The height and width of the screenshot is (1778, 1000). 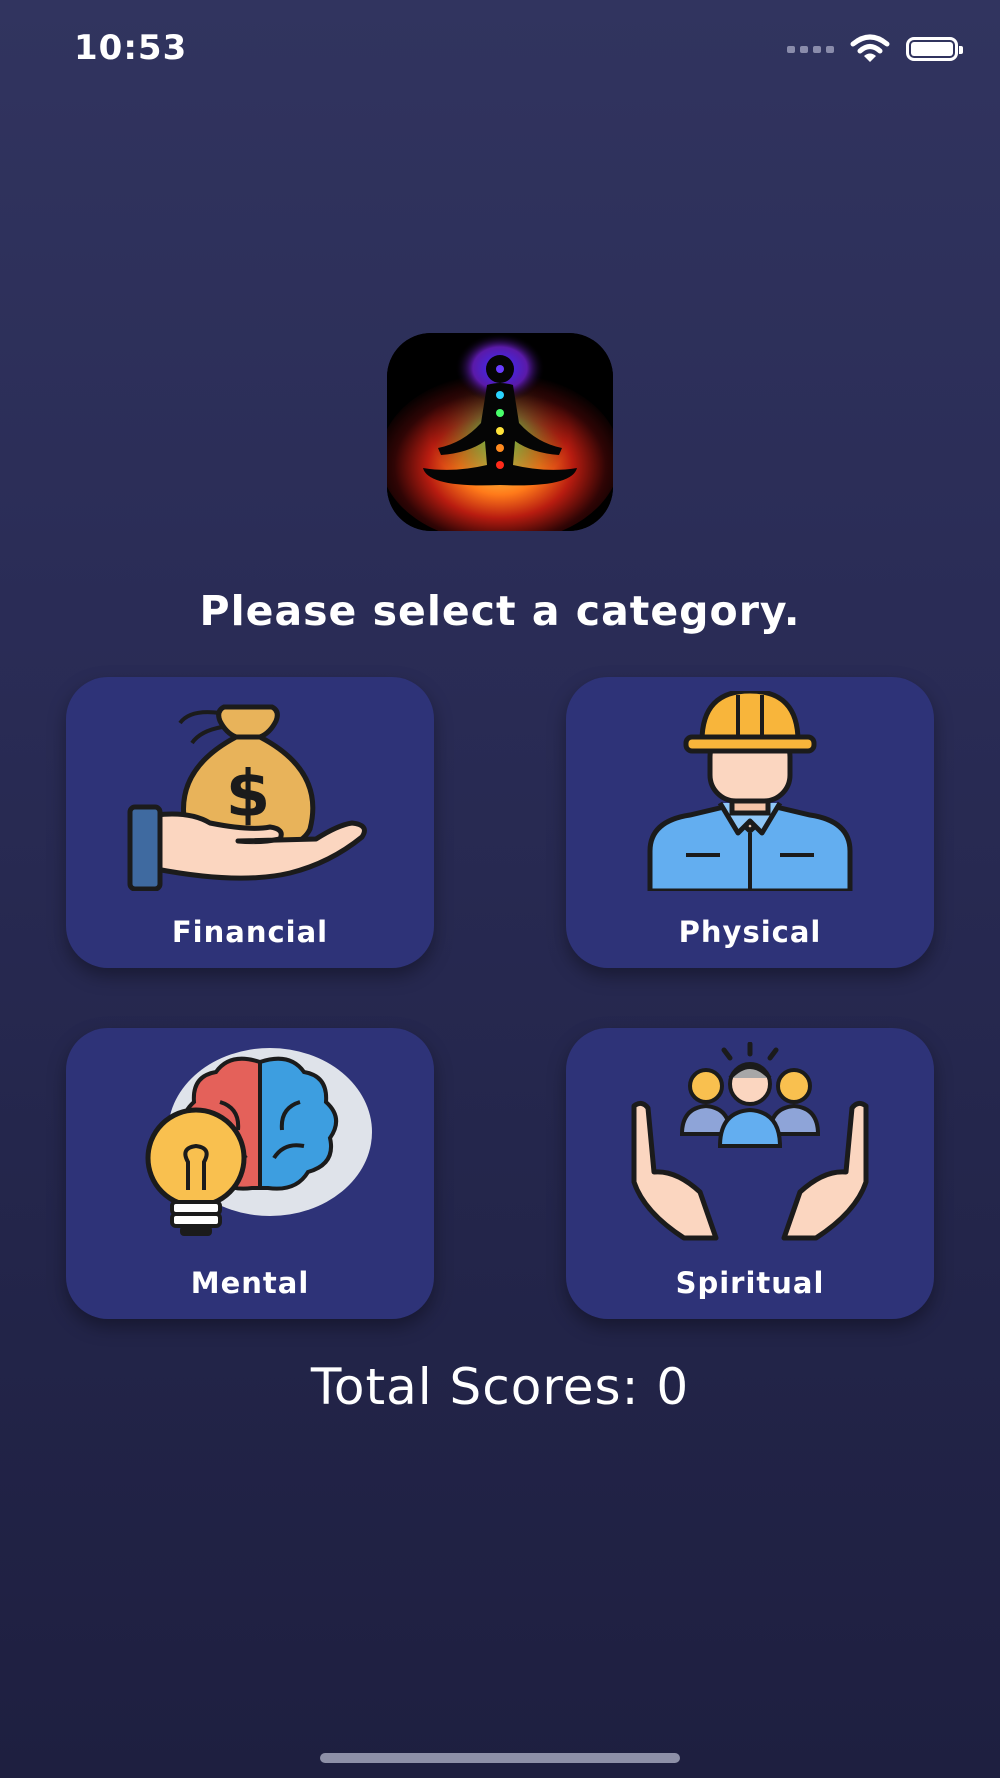 What do you see at coordinates (934, 49) in the screenshot?
I see `battery-icon` at bounding box center [934, 49].